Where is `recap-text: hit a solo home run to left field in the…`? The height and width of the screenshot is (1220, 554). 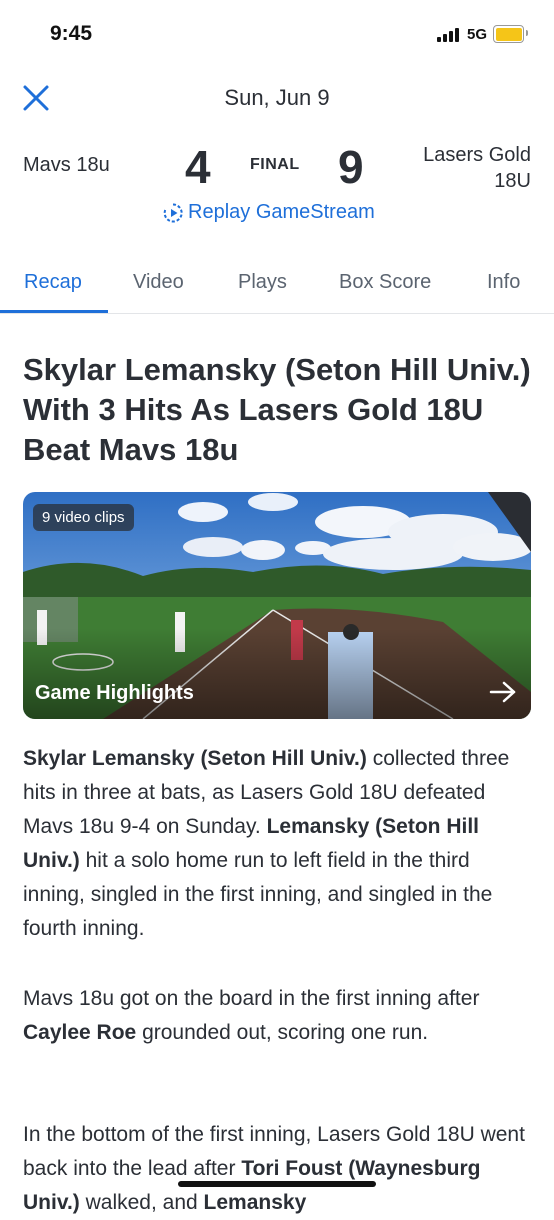
recap-text: hit a solo home run to left field in the… is located at coordinates (258, 894).